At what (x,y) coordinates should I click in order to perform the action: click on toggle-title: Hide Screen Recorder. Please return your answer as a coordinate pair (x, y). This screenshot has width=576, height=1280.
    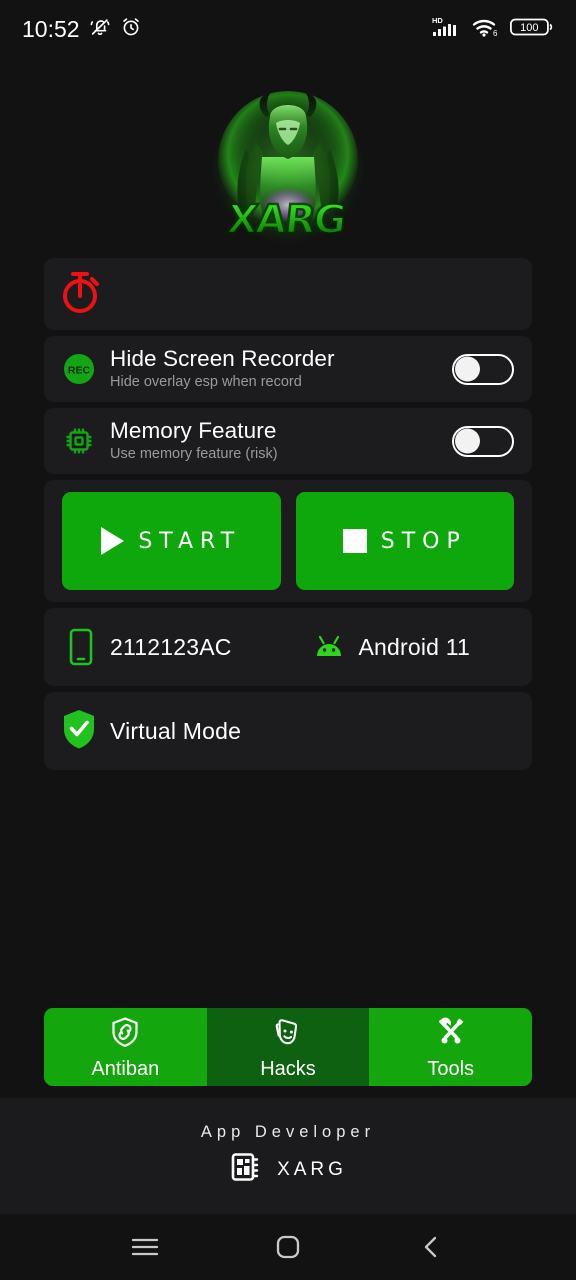
    Looking at the image, I should click on (222, 358).